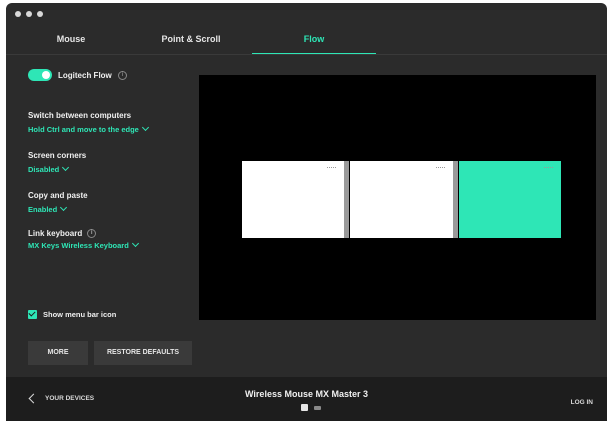 This screenshot has height=421, width=613. What do you see at coordinates (80, 115) in the screenshot?
I see `switch-computers-title: Switch between computers` at bounding box center [80, 115].